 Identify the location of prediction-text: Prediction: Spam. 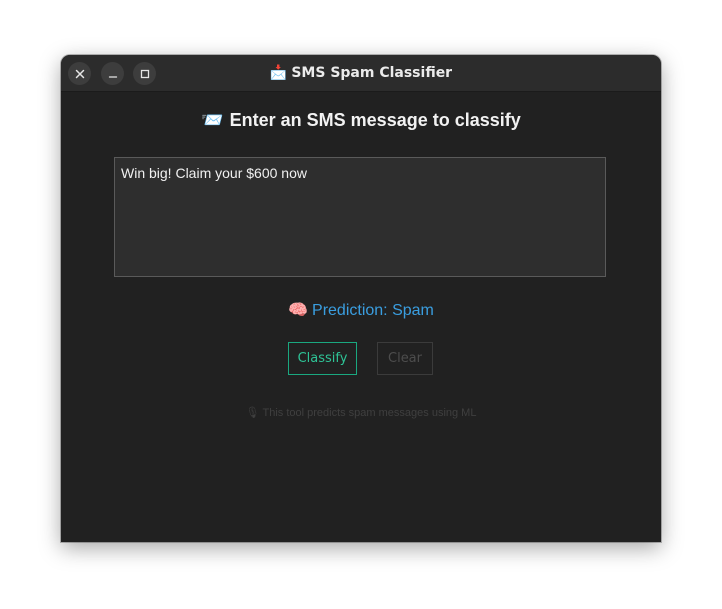
(373, 310).